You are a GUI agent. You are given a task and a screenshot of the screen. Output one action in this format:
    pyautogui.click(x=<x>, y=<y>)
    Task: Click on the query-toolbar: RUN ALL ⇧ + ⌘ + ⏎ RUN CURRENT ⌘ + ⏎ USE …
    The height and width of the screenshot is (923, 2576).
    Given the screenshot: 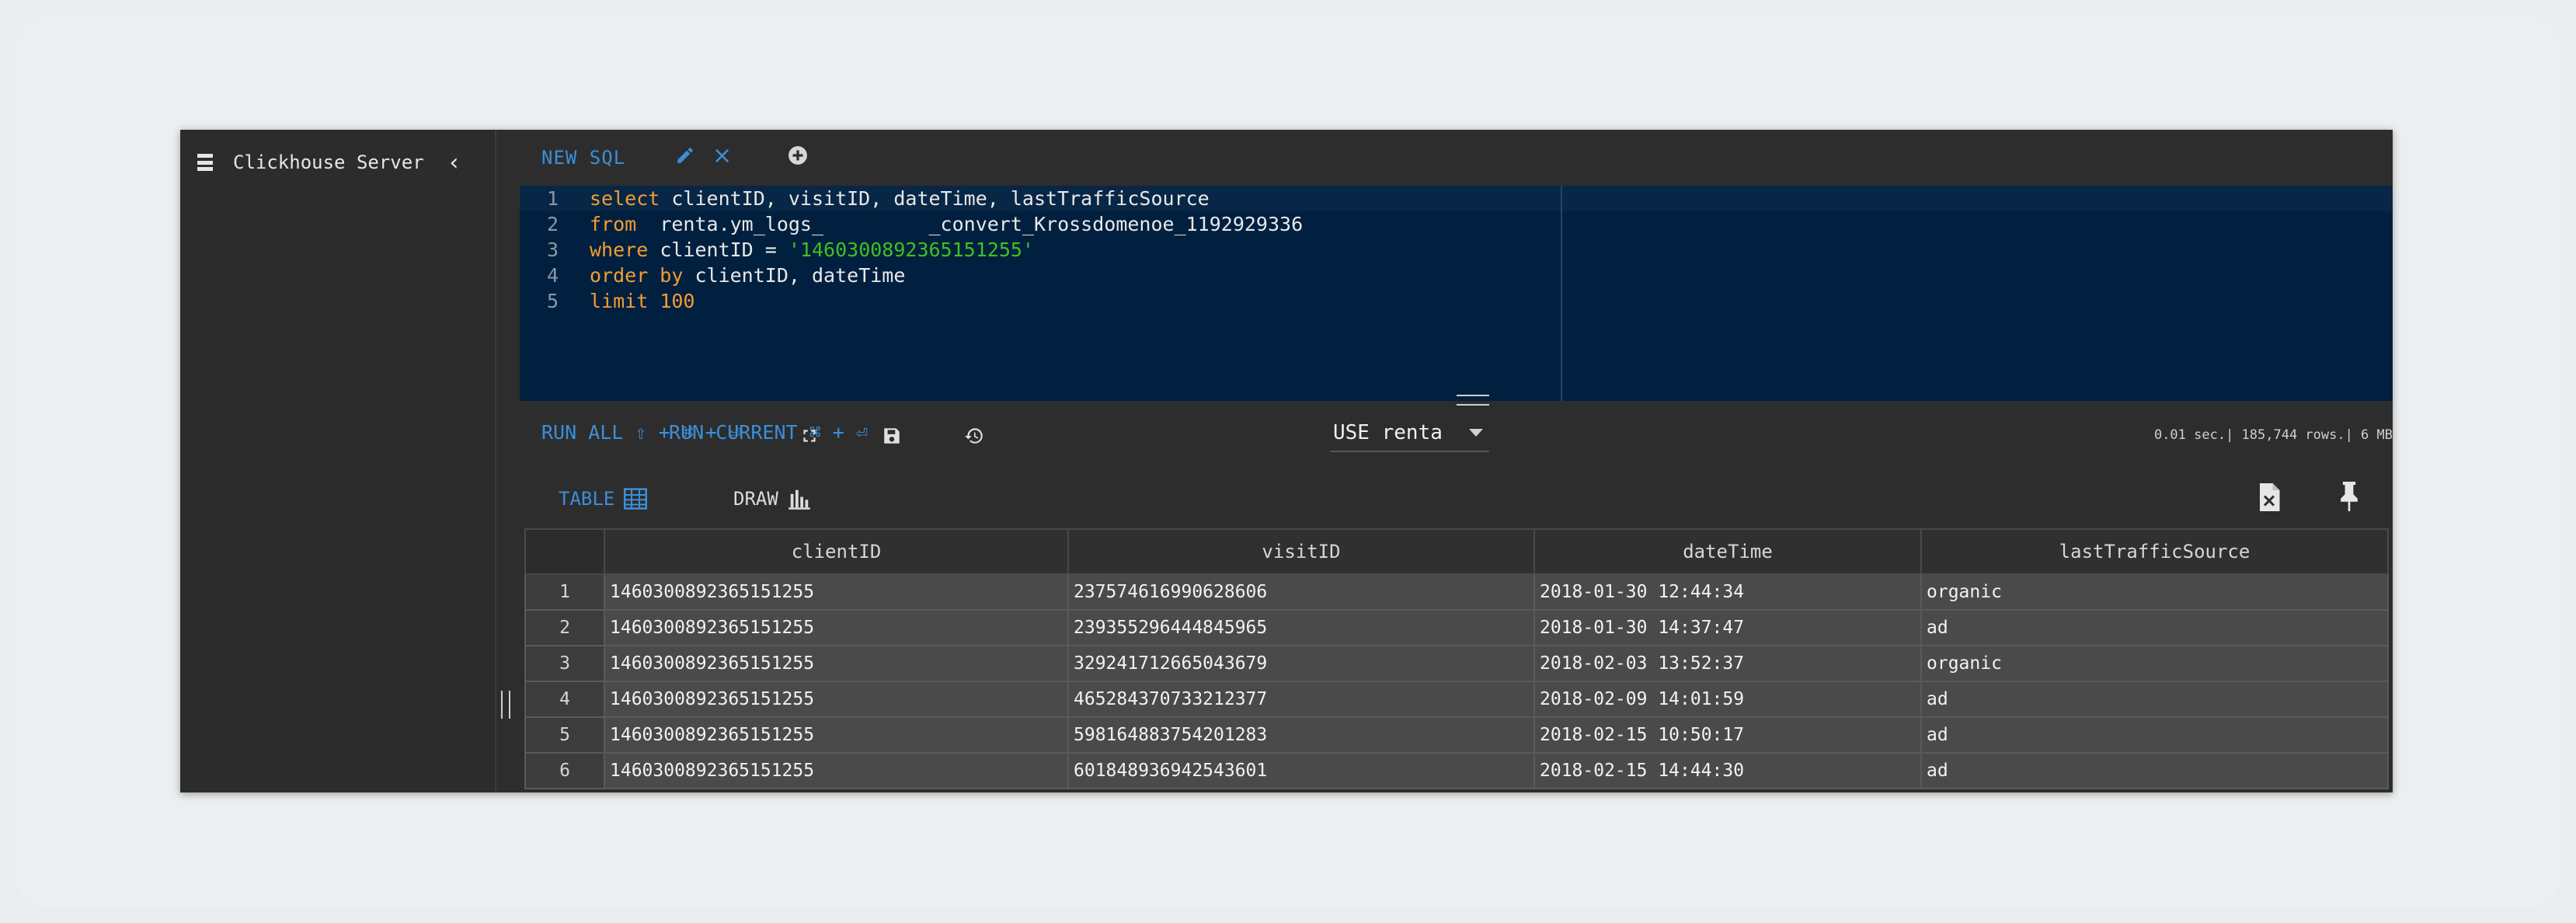 What is the action you would take?
    pyautogui.click(x=1457, y=433)
    